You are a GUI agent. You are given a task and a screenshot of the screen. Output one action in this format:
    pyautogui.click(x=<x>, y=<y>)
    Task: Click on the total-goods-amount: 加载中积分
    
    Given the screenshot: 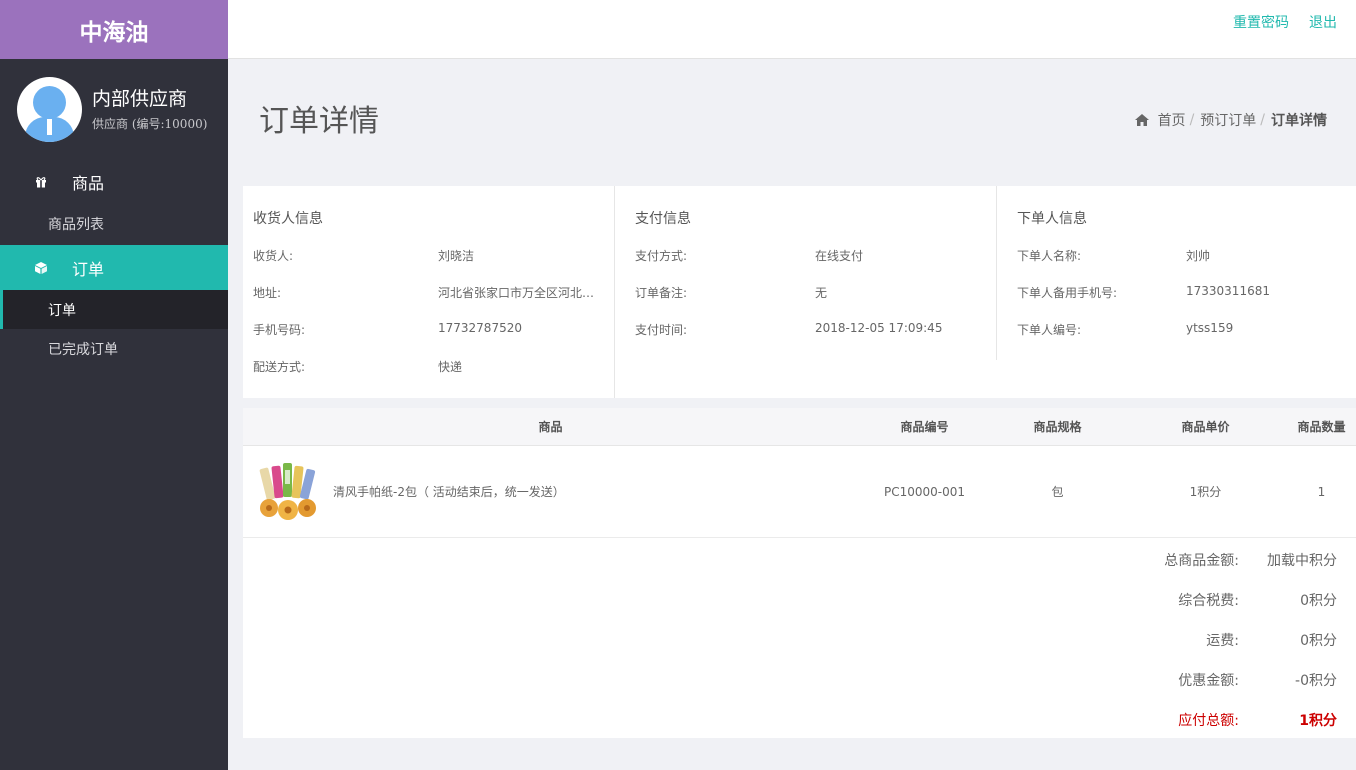 What is the action you would take?
    pyautogui.click(x=1302, y=561)
    